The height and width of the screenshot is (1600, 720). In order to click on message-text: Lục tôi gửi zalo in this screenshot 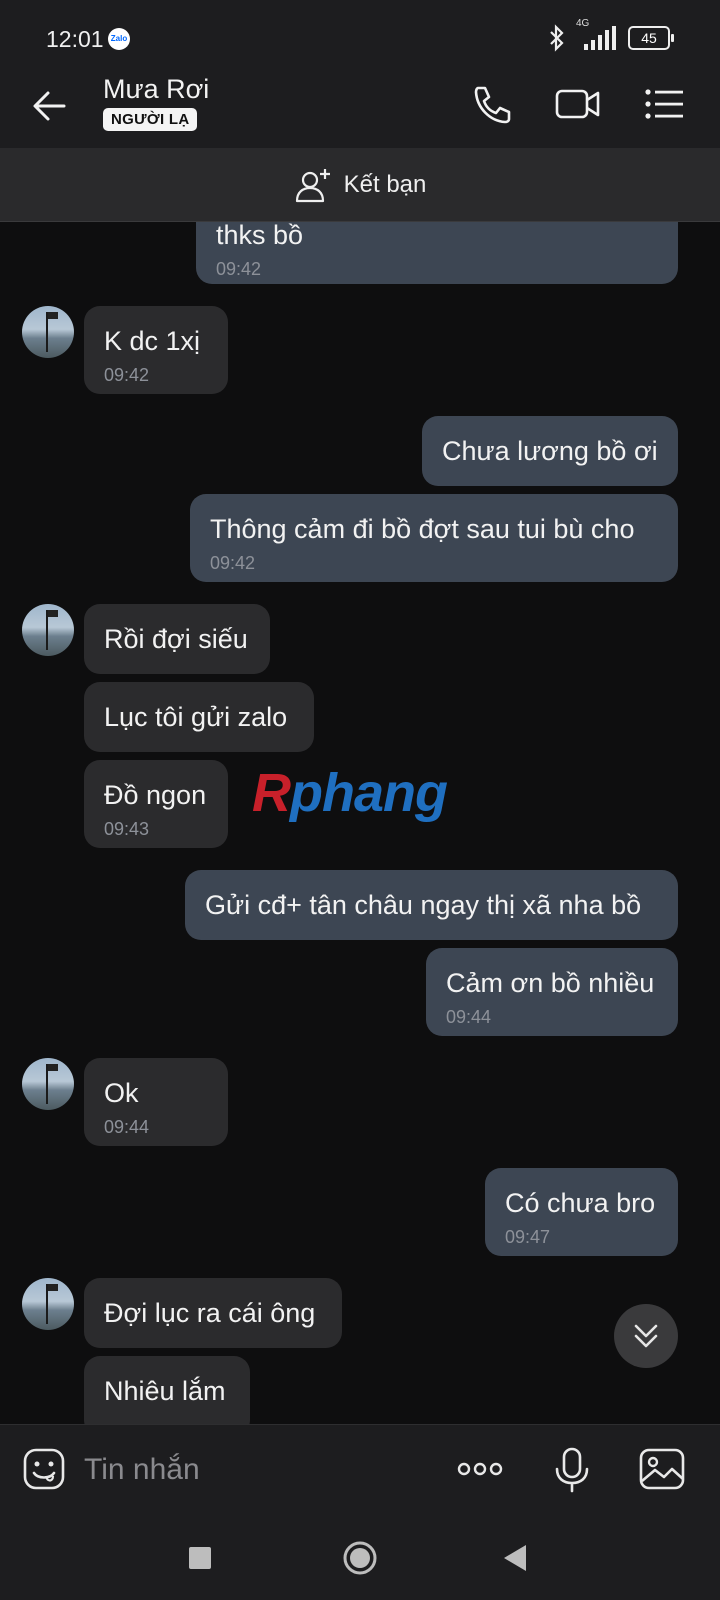, I will do `click(196, 717)`.